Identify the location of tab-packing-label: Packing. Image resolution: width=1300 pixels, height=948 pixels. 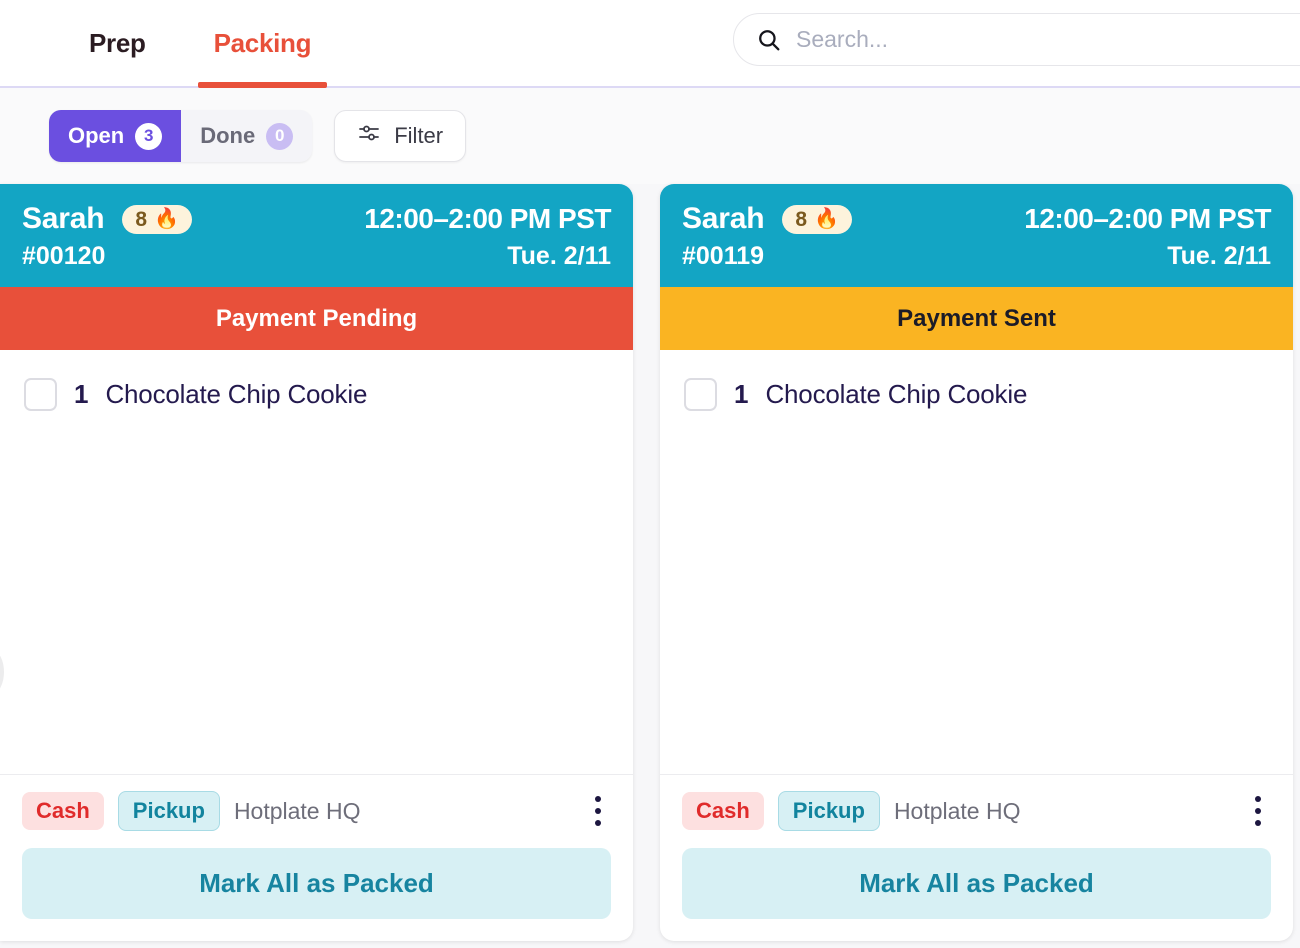
(262, 42).